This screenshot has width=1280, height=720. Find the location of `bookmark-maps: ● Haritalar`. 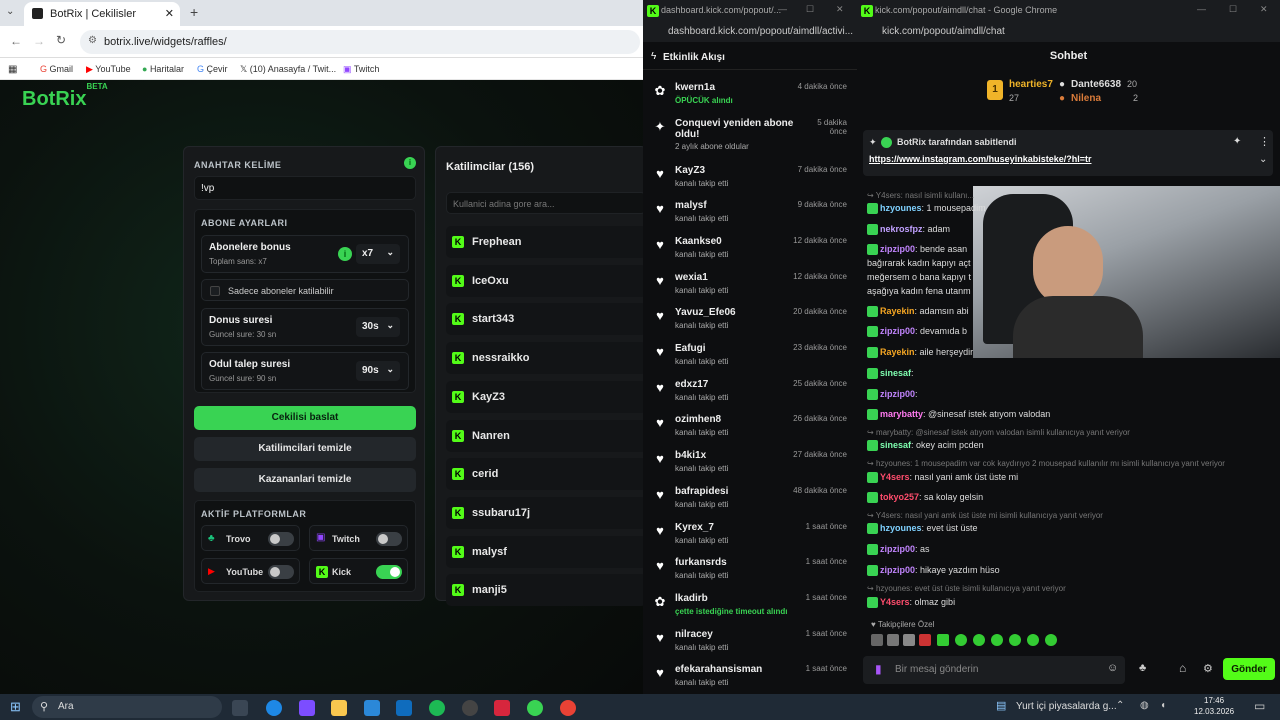

bookmark-maps: ● Haritalar is located at coordinates (163, 69).